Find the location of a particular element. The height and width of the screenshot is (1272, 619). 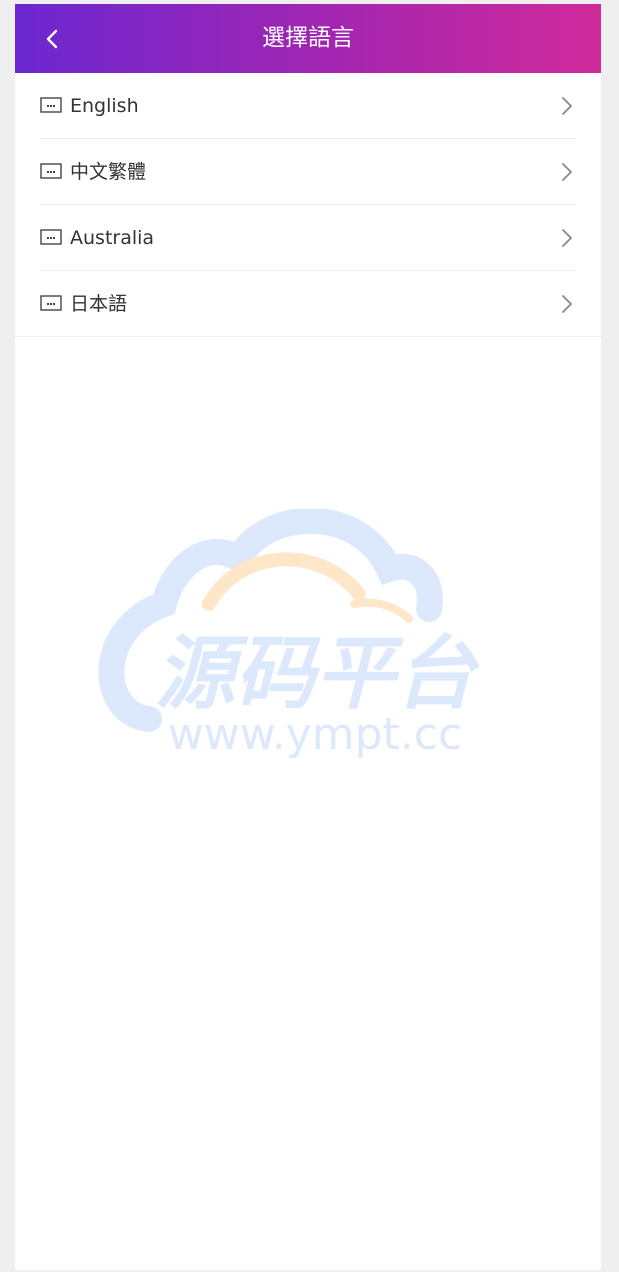

back-button is located at coordinates (52, 39).